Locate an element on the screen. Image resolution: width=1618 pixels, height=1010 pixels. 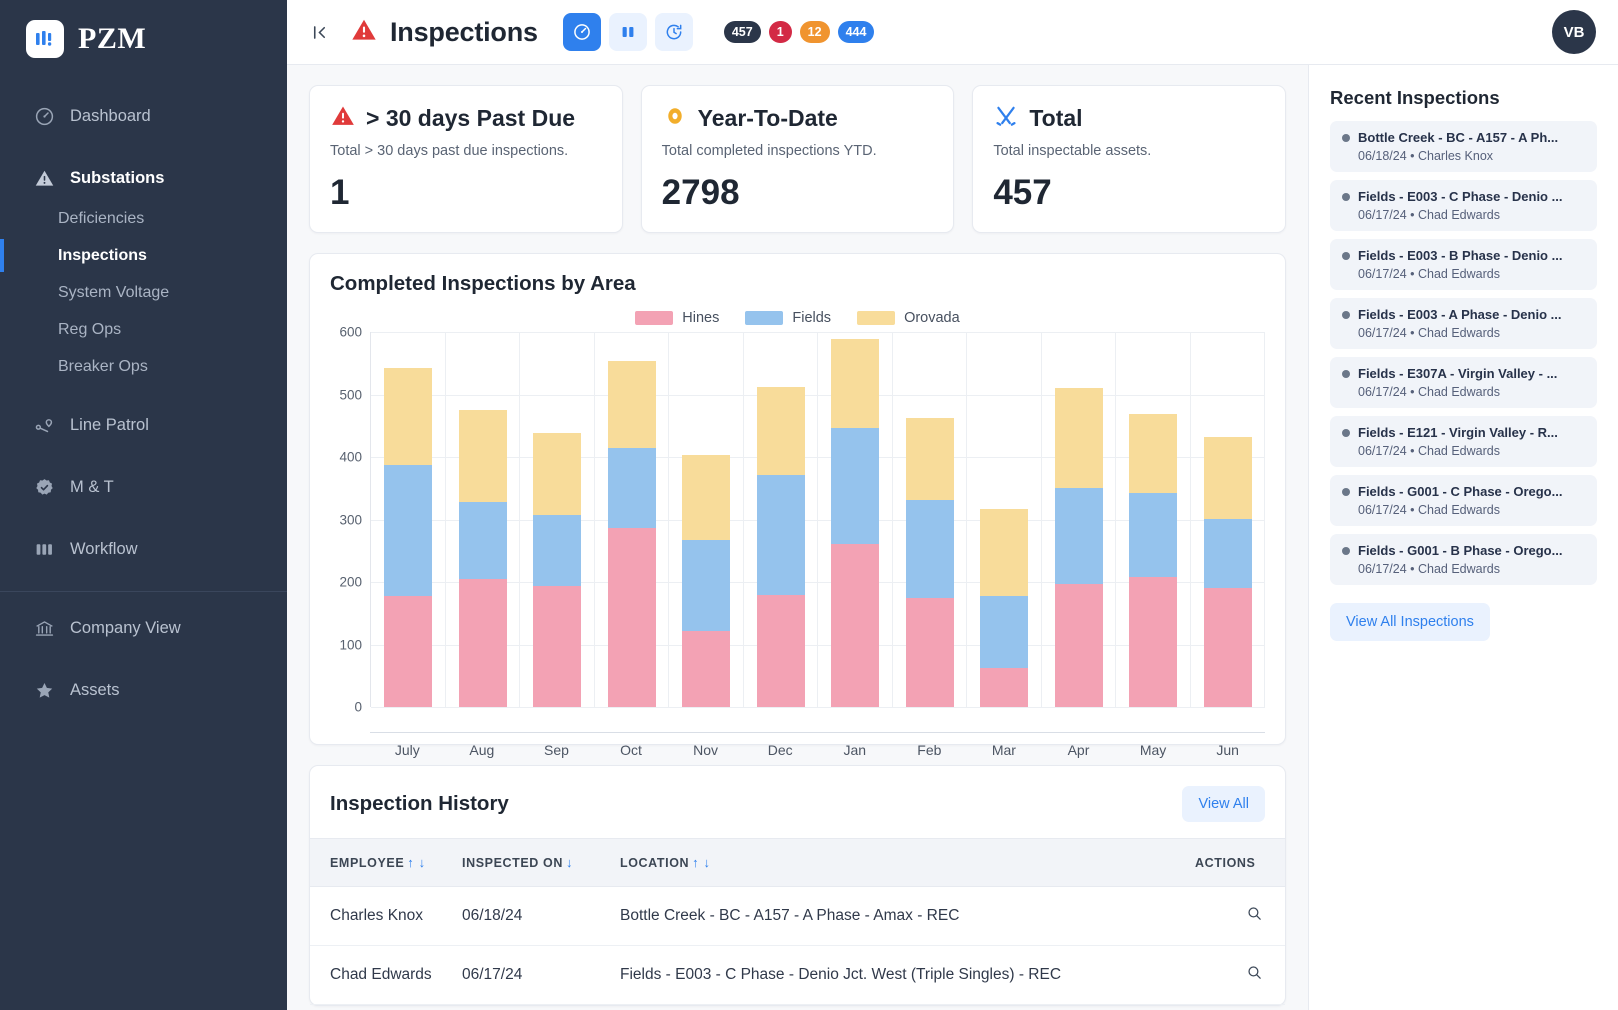
sort-arrow-down-icon: ↓ is located at coordinates (569, 862).